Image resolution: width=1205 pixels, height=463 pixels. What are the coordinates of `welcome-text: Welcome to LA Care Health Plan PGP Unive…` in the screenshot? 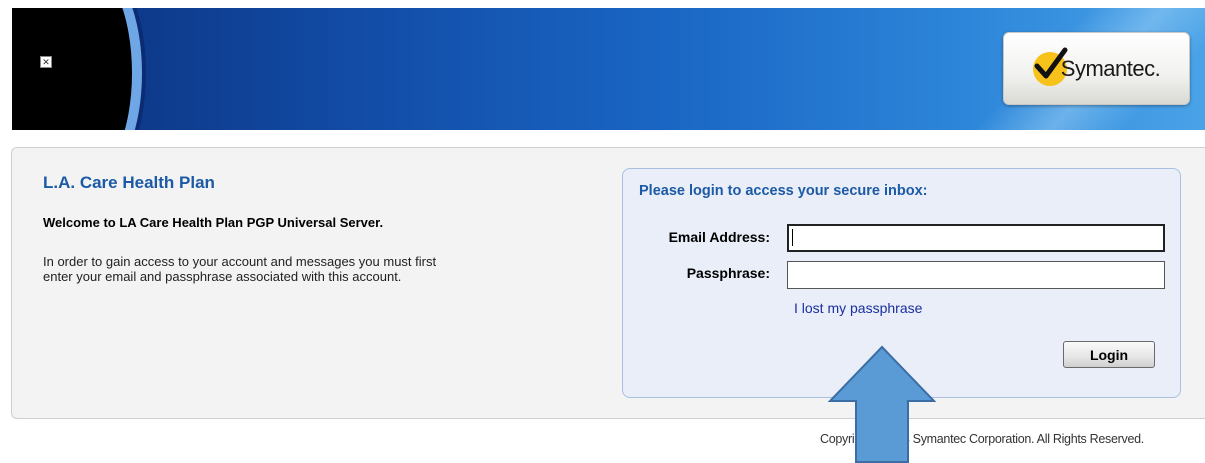 It's located at (213, 222).